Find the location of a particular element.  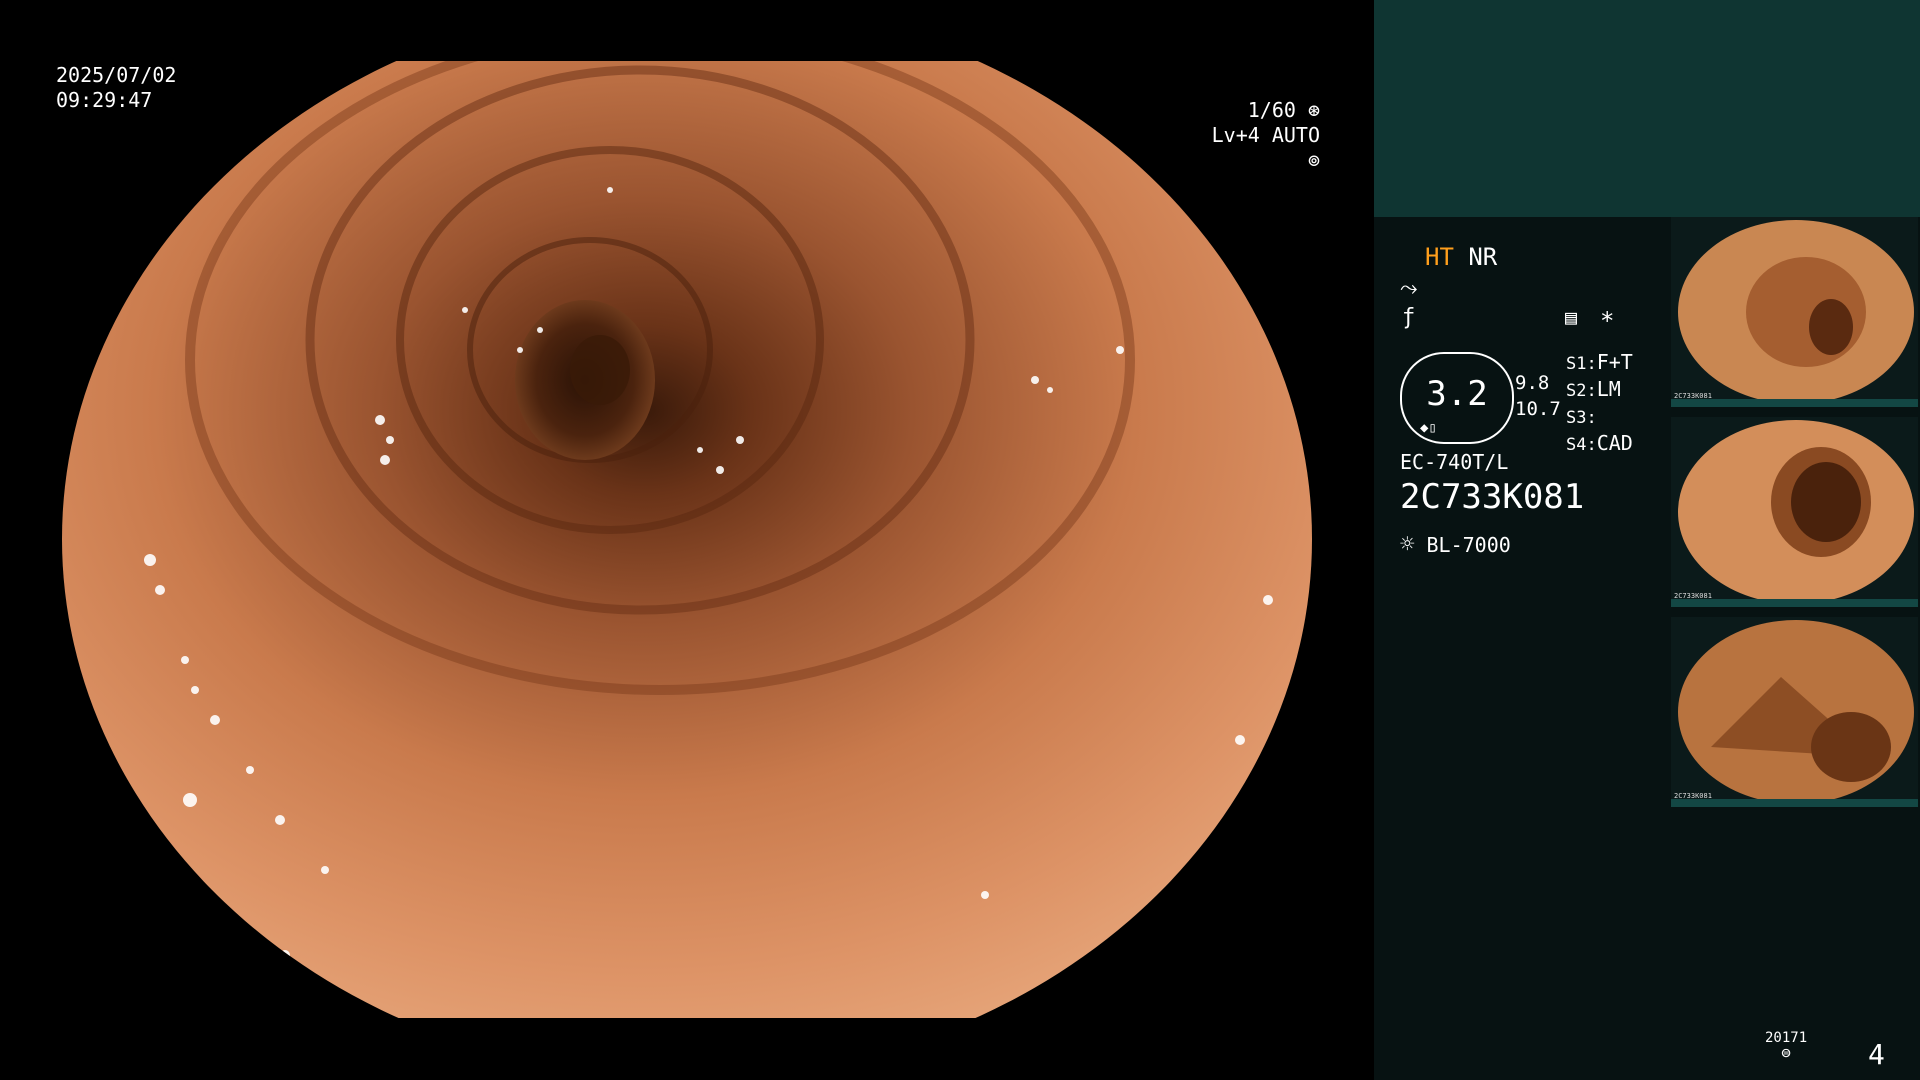

filter-icon: ƒ is located at coordinates (1409, 317).